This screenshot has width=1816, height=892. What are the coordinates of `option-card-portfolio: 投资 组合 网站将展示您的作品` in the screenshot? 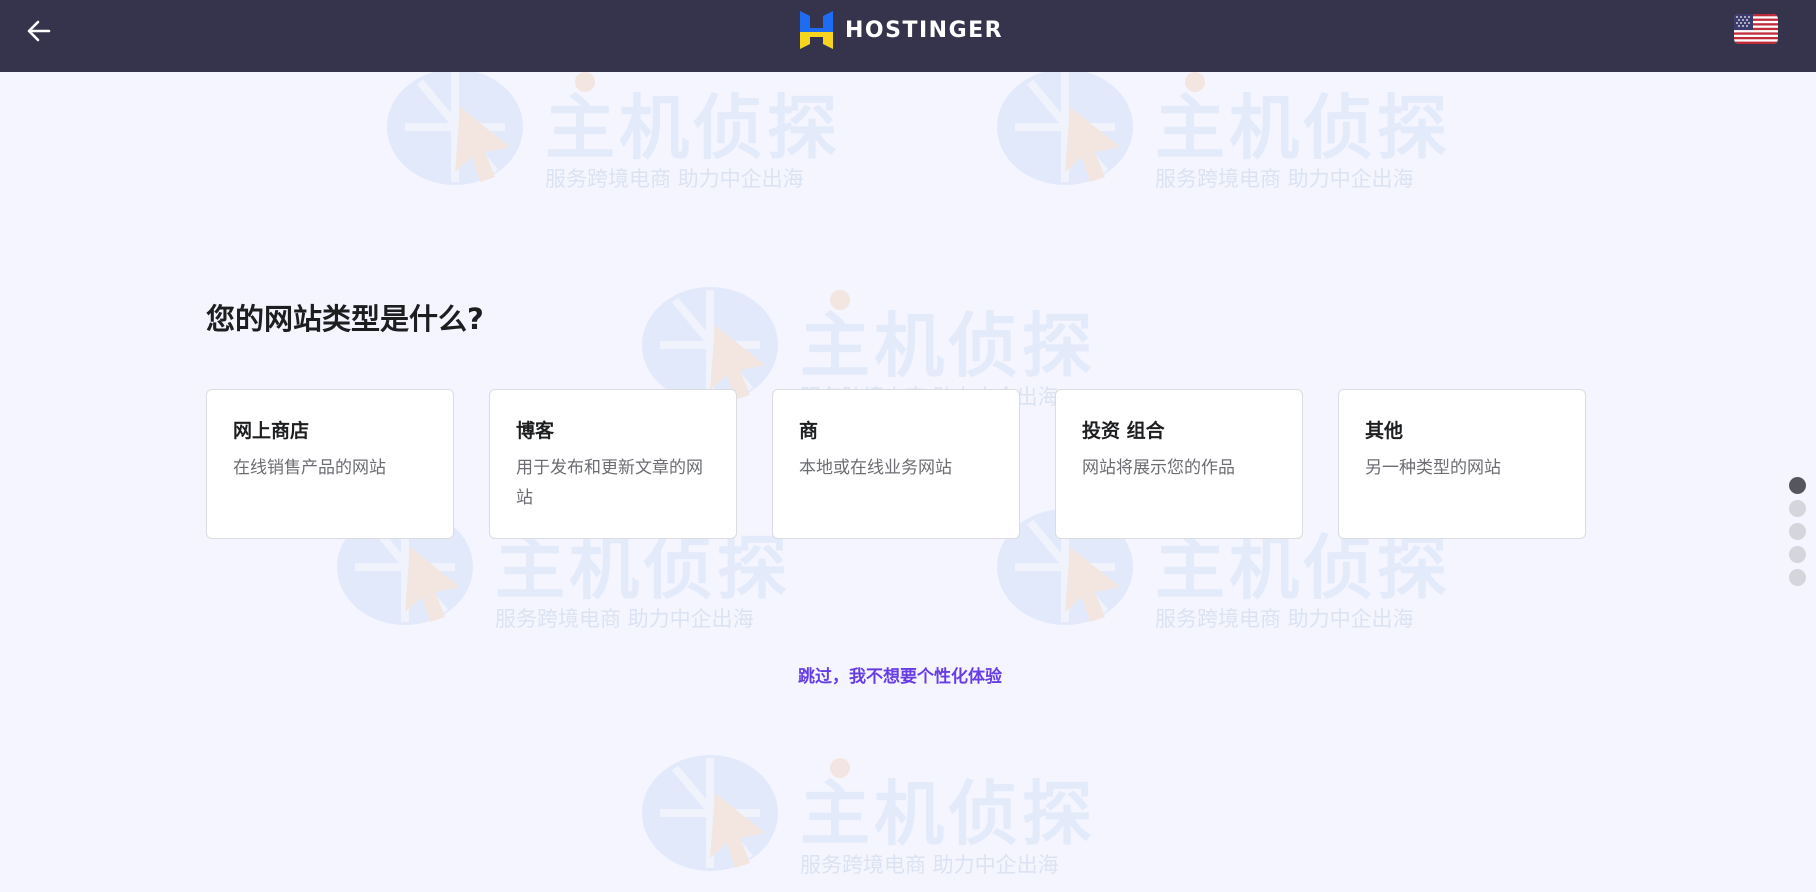 It's located at (1179, 464).